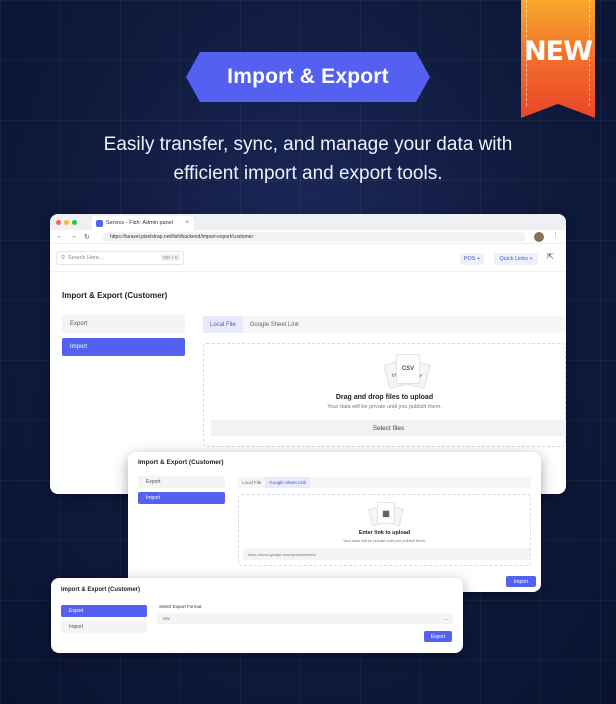  Describe the element at coordinates (386, 554) in the screenshot. I see `sheet-link-input: https://docs.google.com/spreadsheets/` at that location.